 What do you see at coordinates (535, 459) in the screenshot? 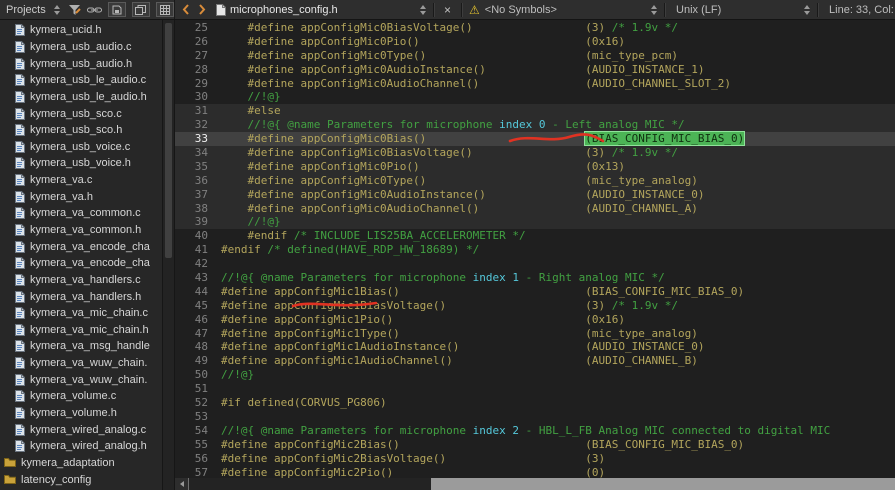
I see `code-line: 56 #define appConfigMic2BiasVoltage() (3)` at bounding box center [535, 459].